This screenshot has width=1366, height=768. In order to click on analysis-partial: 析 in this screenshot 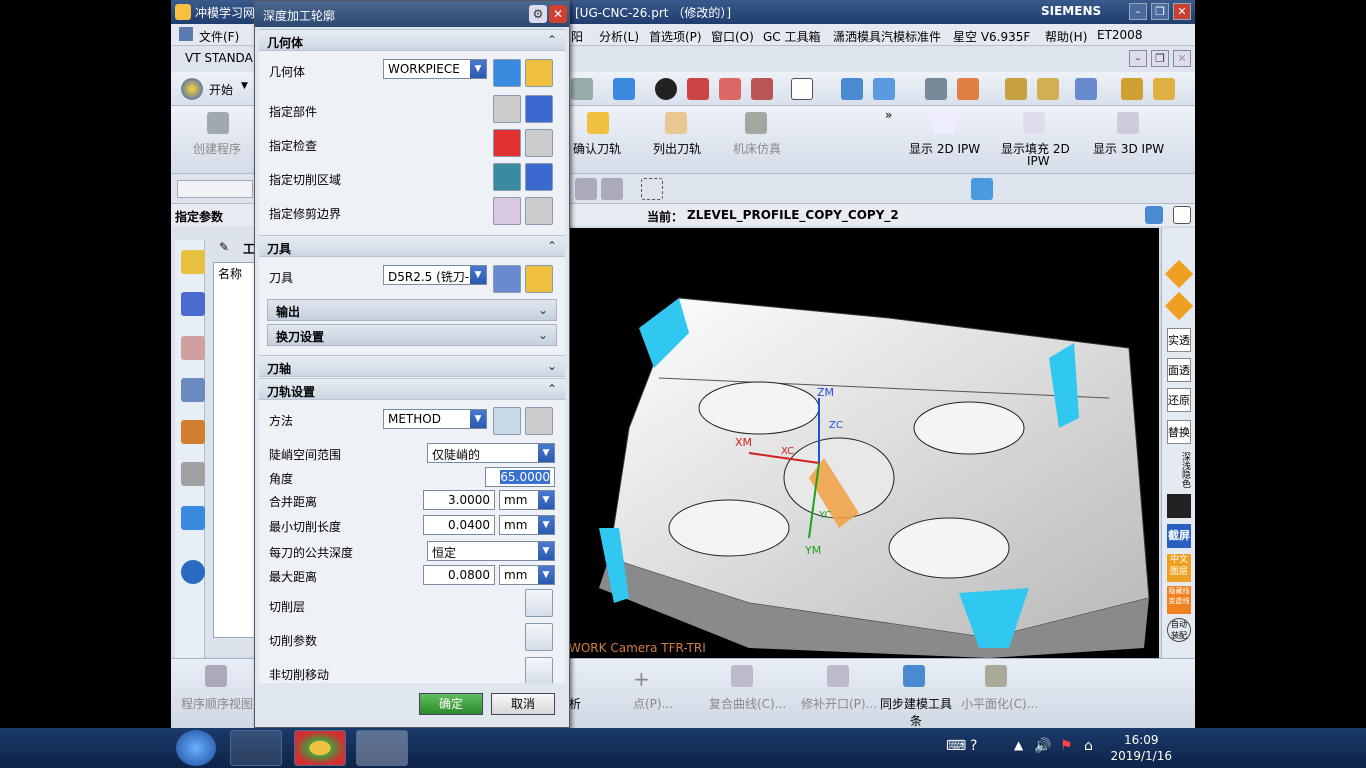, I will do `click(575, 703)`.